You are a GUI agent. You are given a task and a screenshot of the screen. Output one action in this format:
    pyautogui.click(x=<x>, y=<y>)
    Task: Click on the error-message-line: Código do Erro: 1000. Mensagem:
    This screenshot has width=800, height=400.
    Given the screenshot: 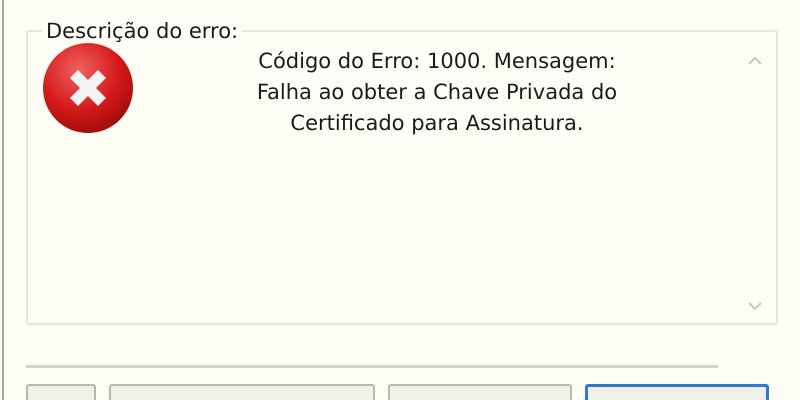 What is the action you would take?
    pyautogui.click(x=437, y=61)
    